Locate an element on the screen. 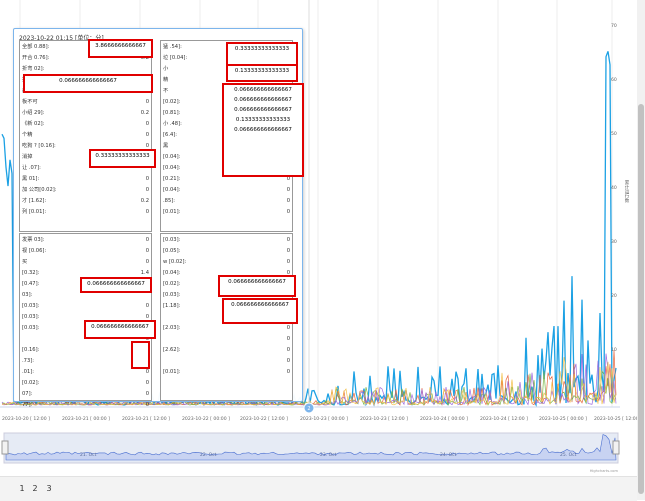 The image size is (645, 501). highlight-box is located at coordinates (140, 355).